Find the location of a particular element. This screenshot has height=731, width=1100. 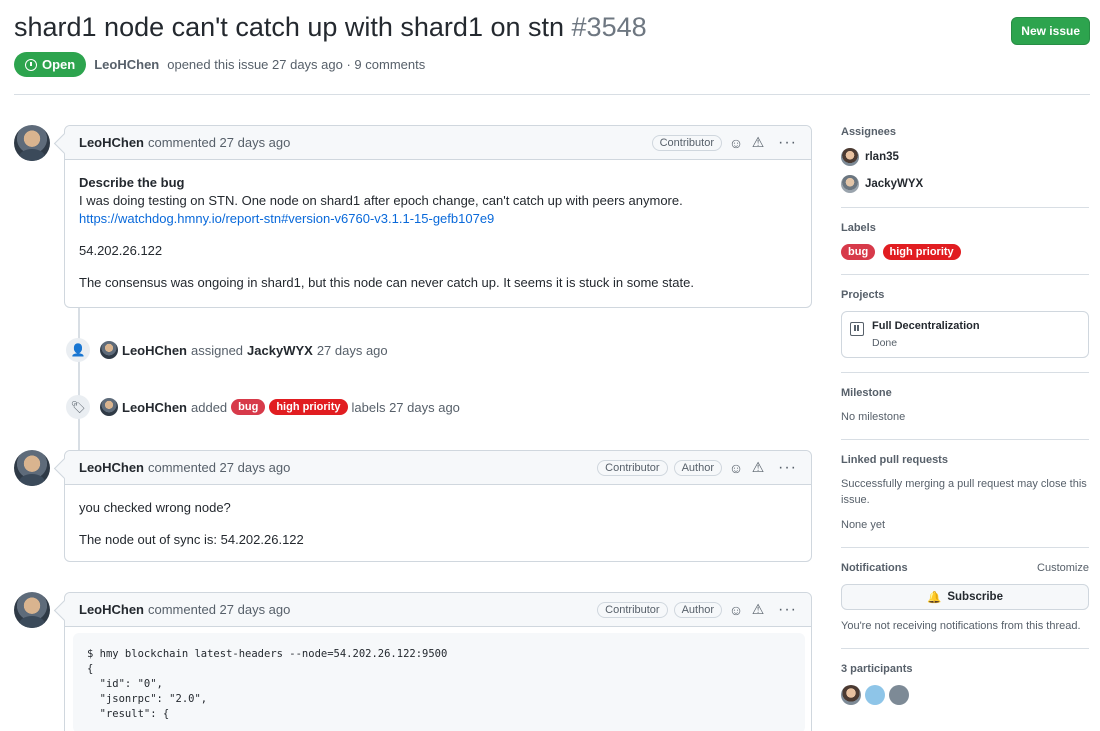

event-suffix: labels 27 days ago is located at coordinates (405, 407).